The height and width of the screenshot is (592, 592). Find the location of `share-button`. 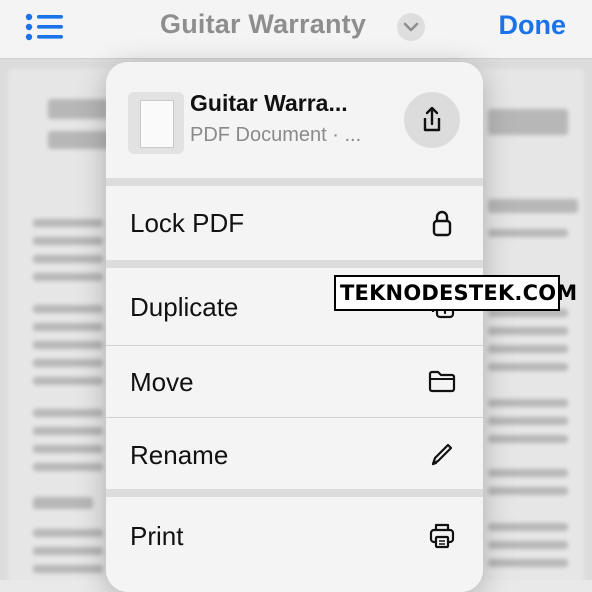

share-button is located at coordinates (432, 120).